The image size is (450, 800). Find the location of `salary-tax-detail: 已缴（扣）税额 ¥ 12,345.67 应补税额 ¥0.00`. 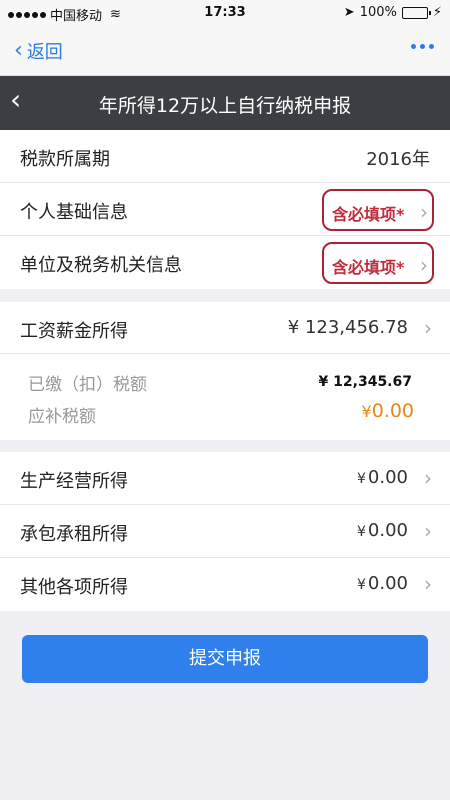

salary-tax-detail: 已缴（扣）税额 ¥ 12,345.67 应补税额 ¥0.00 is located at coordinates (225, 397).